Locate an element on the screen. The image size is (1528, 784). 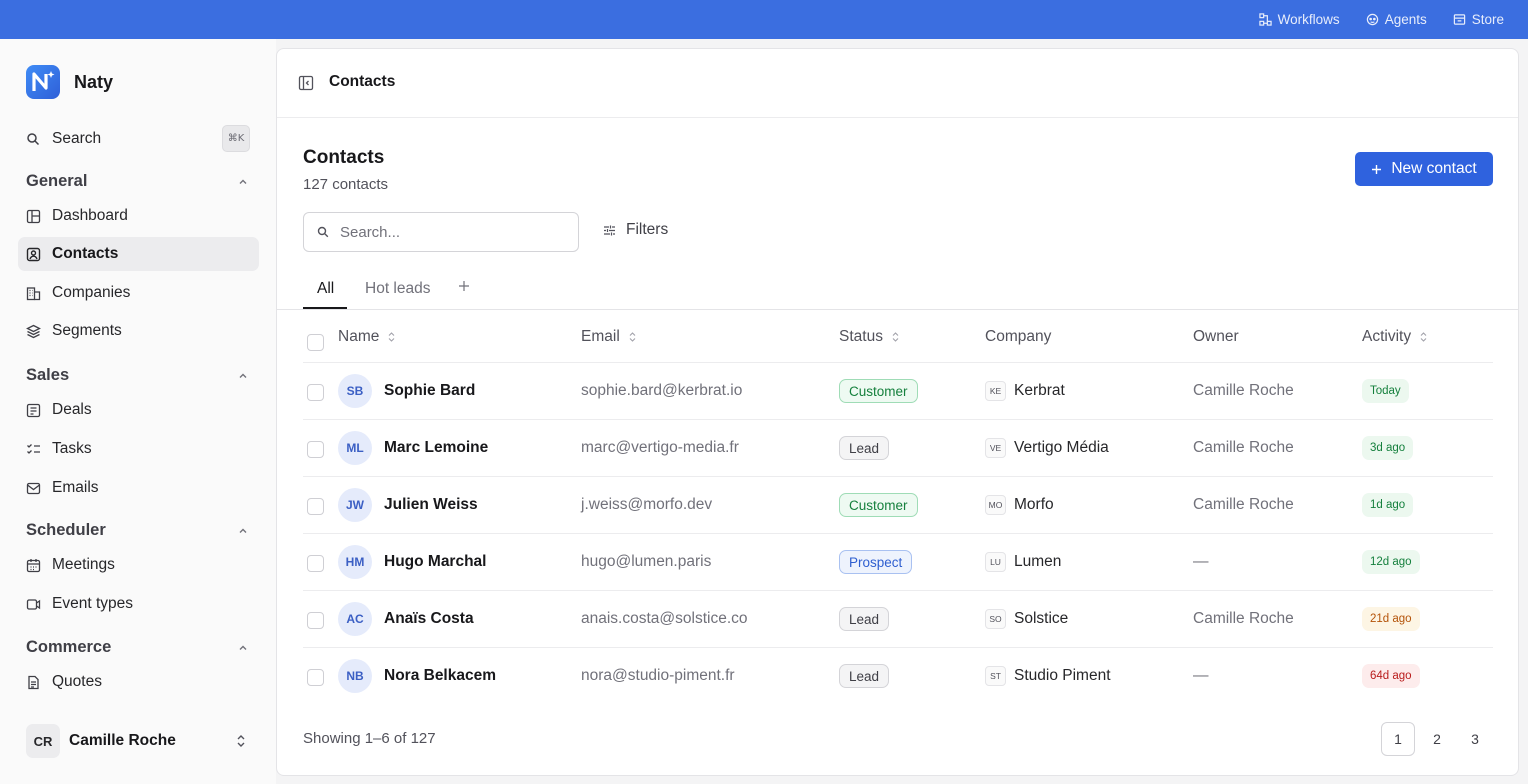
company-cell: MO Morfo is located at coordinates (1019, 505).